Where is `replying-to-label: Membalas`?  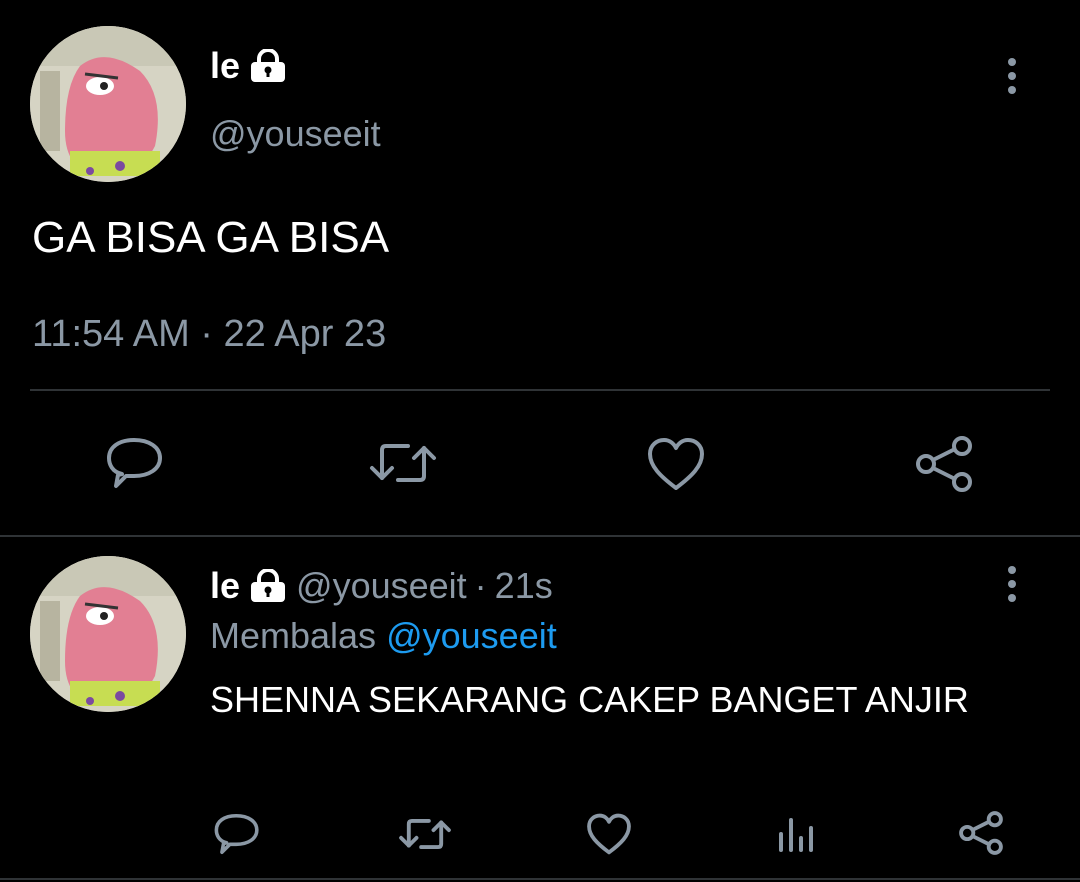 replying-to-label: Membalas is located at coordinates (293, 635).